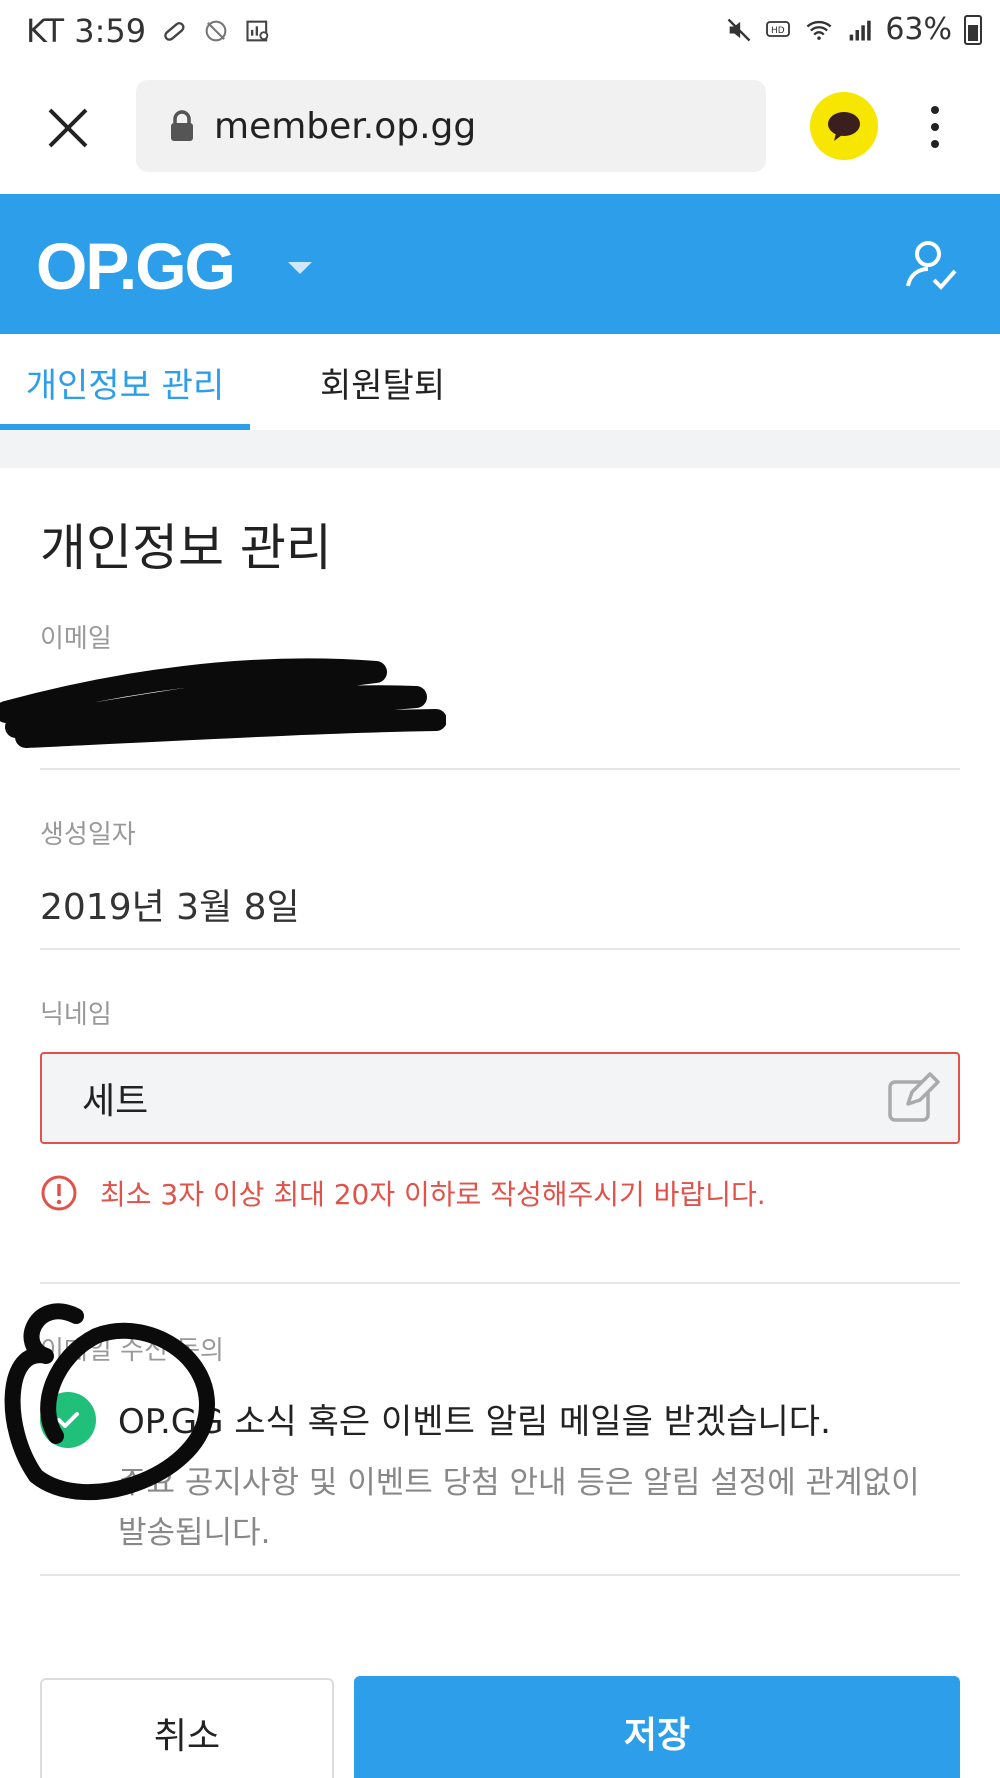 The width and height of the screenshot is (1000, 1778). Describe the element at coordinates (109, 1401) in the screenshot. I see `circle-scribble` at that location.